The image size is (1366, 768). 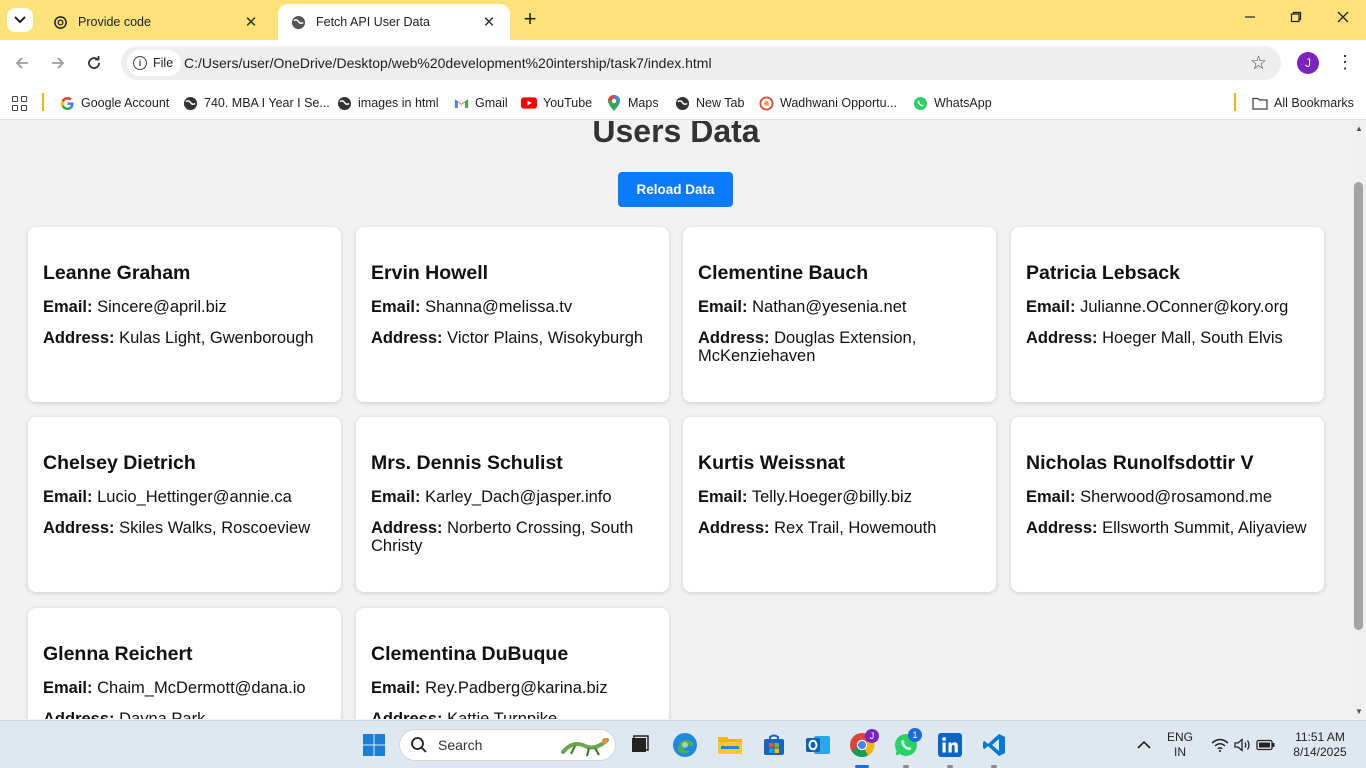 I want to click on bookmark-images-in-html: images in html, so click(x=387, y=103).